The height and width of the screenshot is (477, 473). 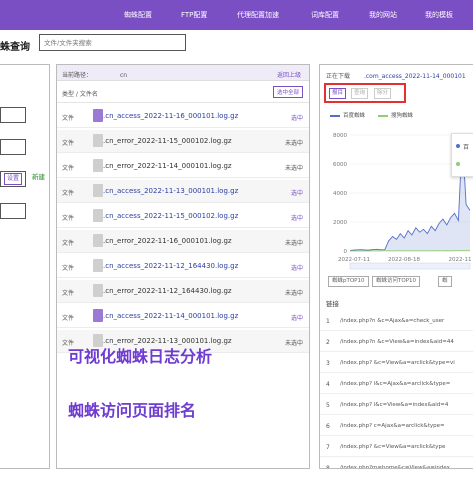 I want to click on overlay-caption-2: 蜘蛛访问页面排名, so click(x=132, y=410).